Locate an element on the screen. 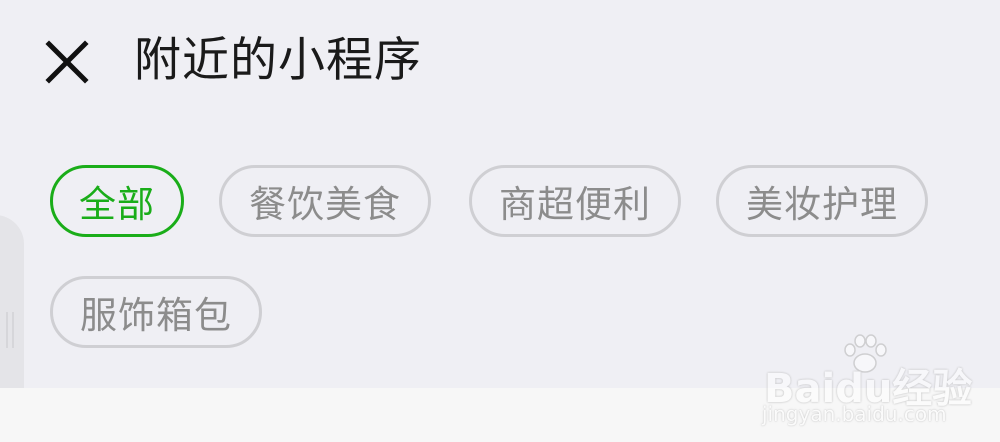 Image resolution: width=1000 pixels, height=442 pixels. close-button is located at coordinates (67, 62).